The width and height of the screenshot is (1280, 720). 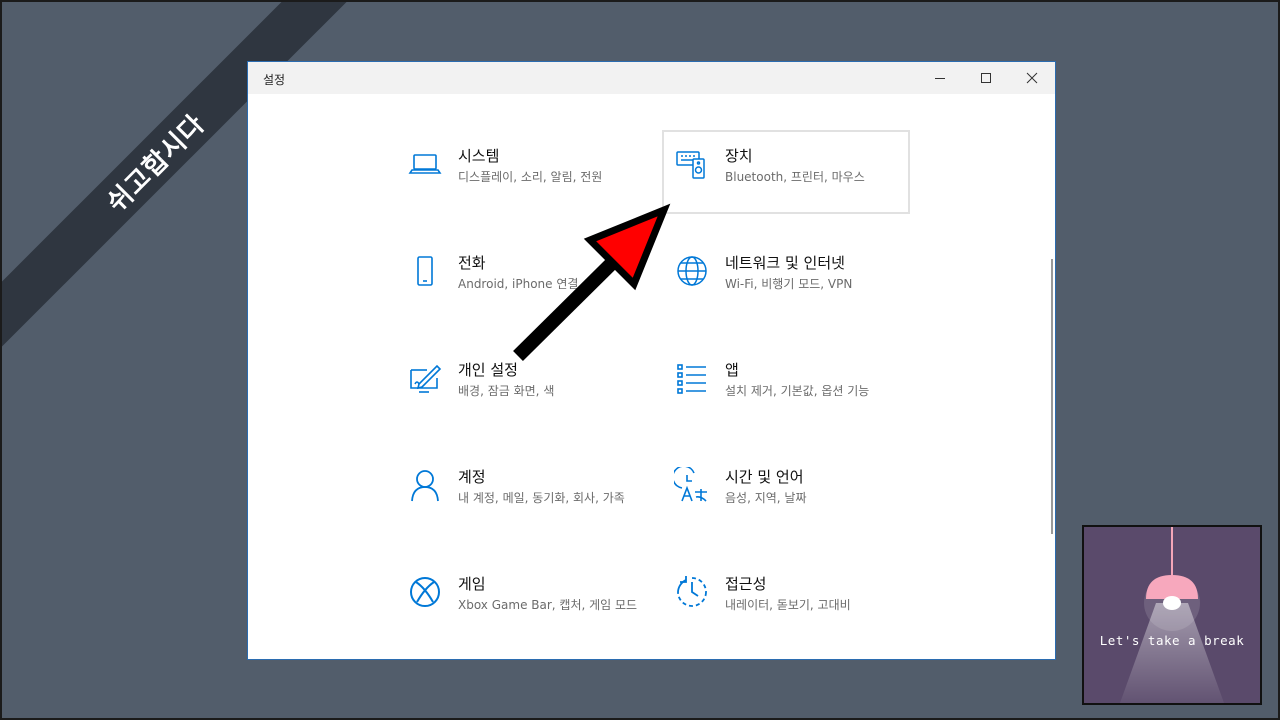 What do you see at coordinates (518, 284) in the screenshot?
I see `tile-phone-desc: Android, iPhone 연결` at bounding box center [518, 284].